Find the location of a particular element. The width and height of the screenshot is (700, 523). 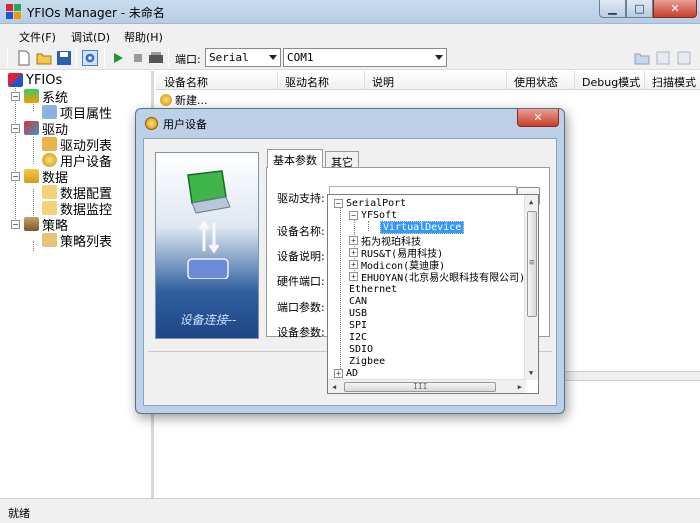

com-select: COM1 is located at coordinates (365, 57).